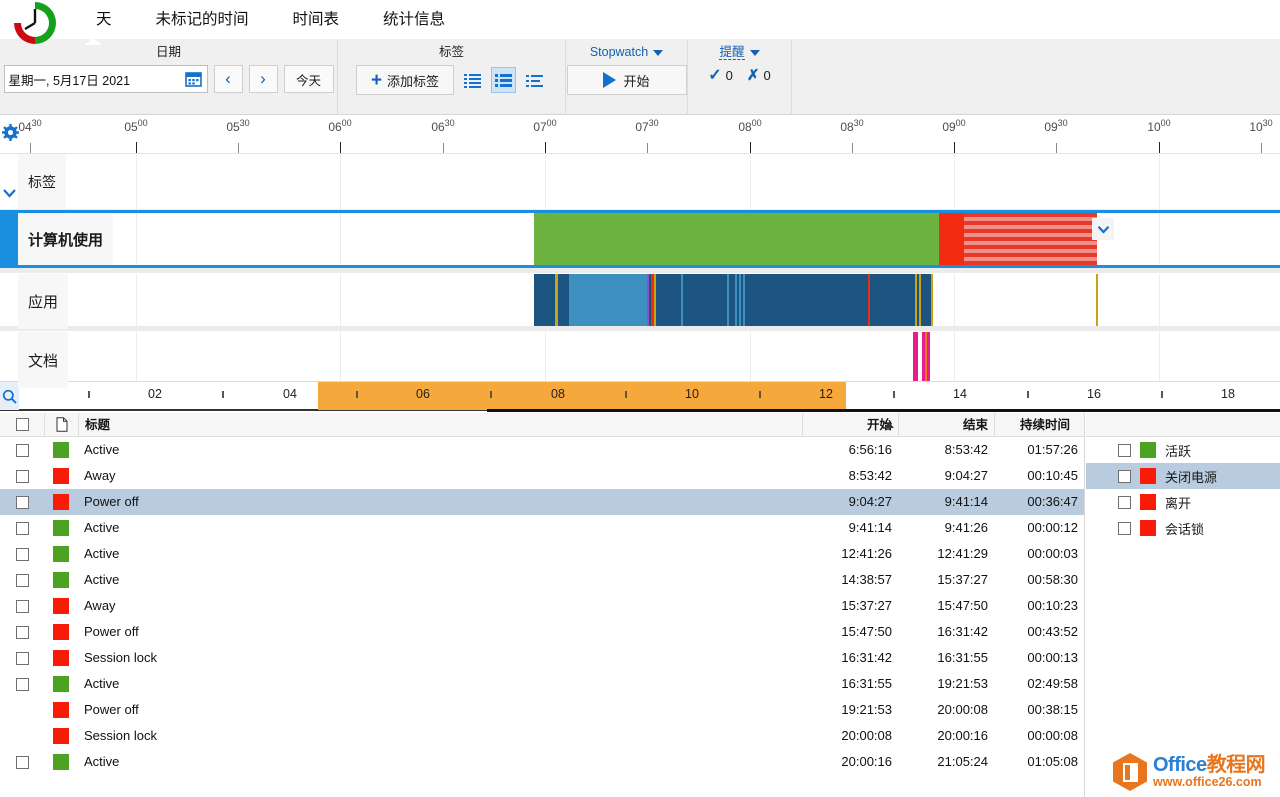 The height and width of the screenshot is (797, 1280). I want to click on table-row: Active 9:41:14 9:41:26 00:00:12, so click(542, 528).